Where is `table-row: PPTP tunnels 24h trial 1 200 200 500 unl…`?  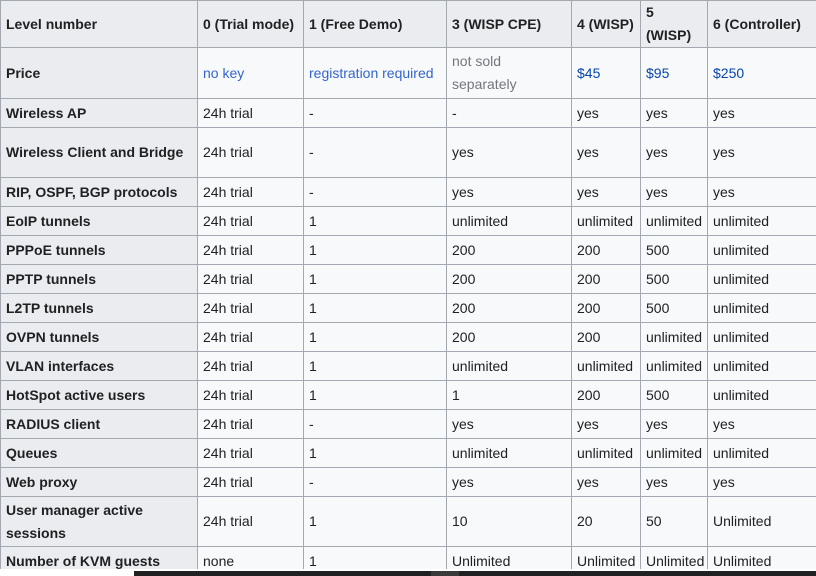 table-row: PPTP tunnels 24h trial 1 200 200 500 unl… is located at coordinates (408, 279).